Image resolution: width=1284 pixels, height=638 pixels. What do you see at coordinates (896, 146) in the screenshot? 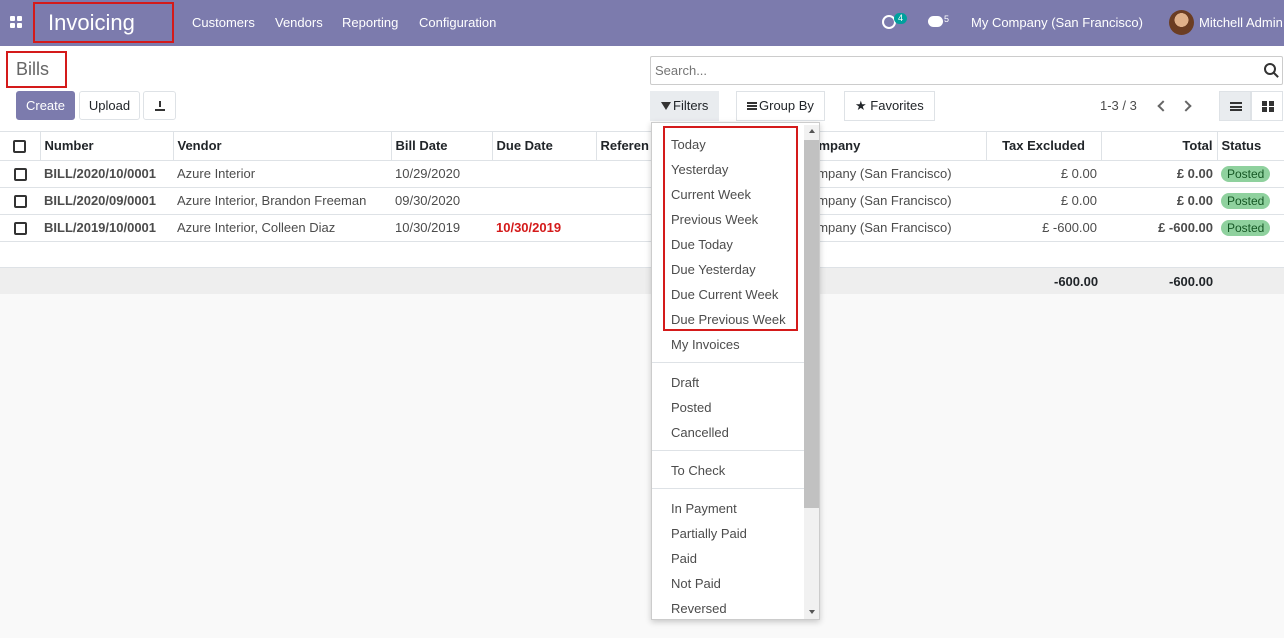
I see `header-company: ompany` at bounding box center [896, 146].